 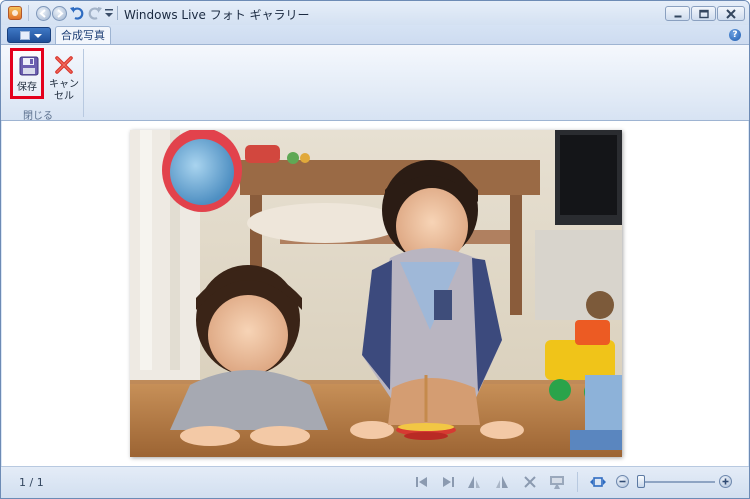 What do you see at coordinates (64, 96) in the screenshot?
I see `cancel-label-line2: セル` at bounding box center [64, 96].